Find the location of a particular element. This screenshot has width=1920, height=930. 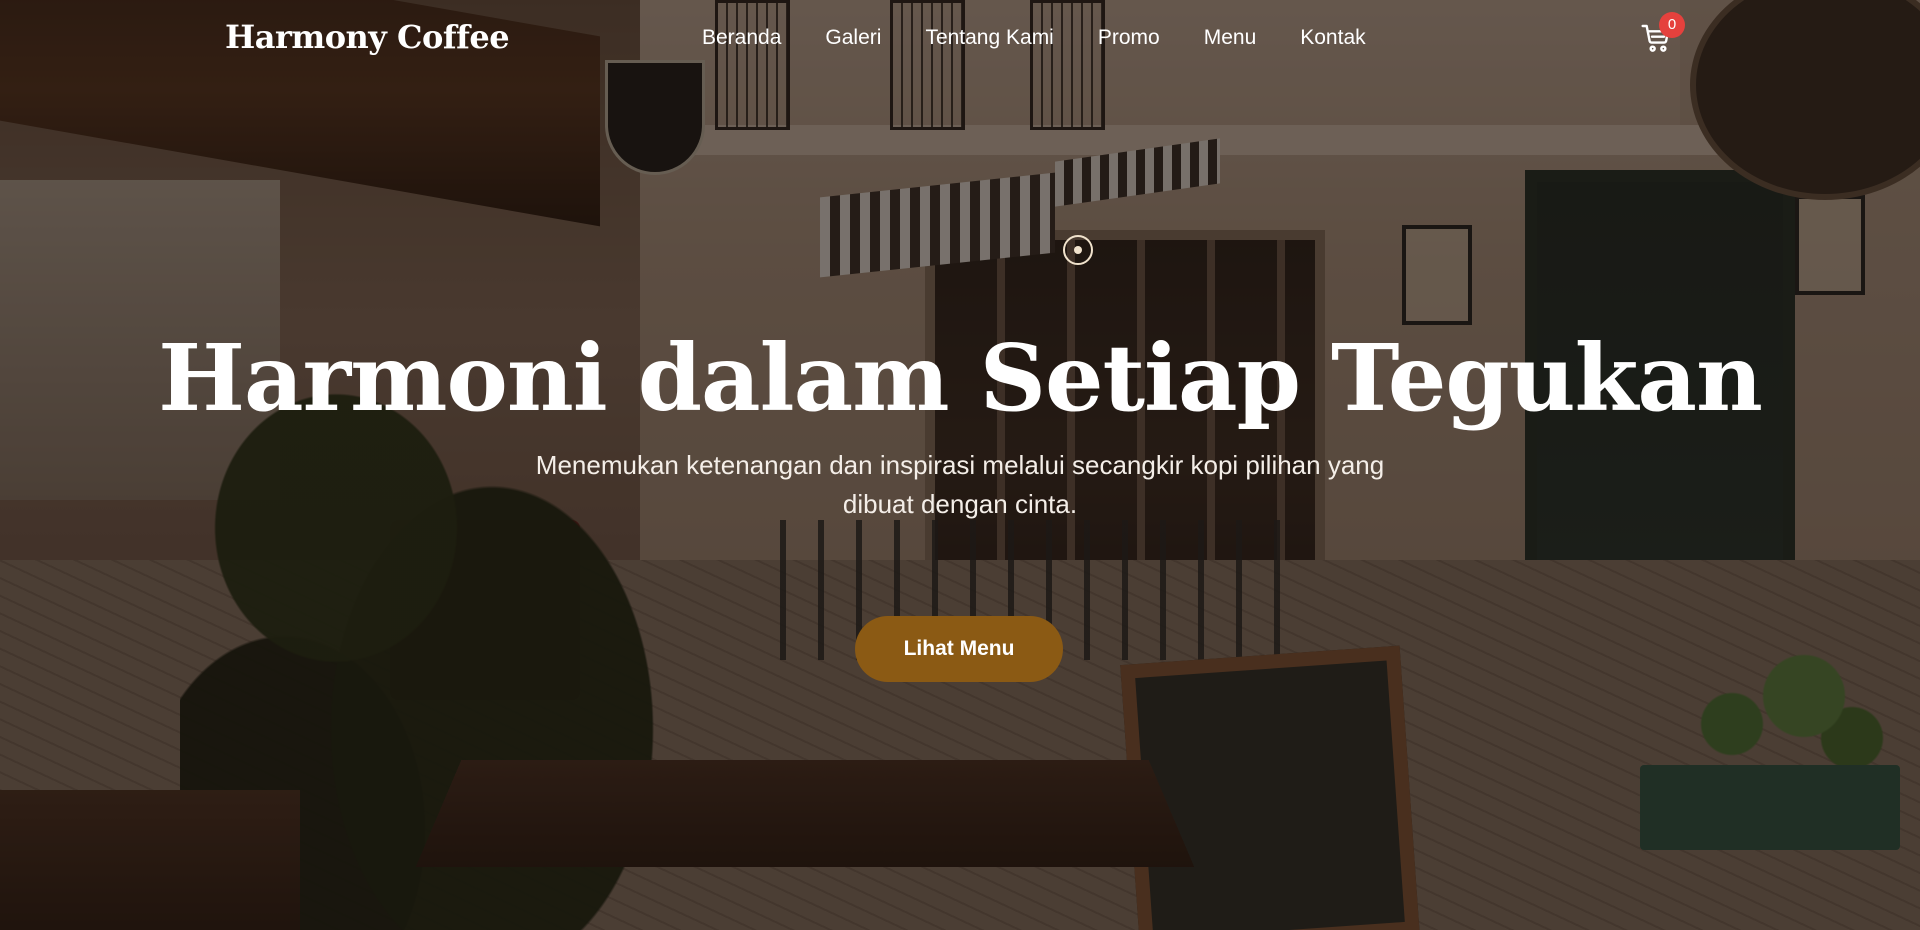

cart-button: 0 is located at coordinates (1662, 34).